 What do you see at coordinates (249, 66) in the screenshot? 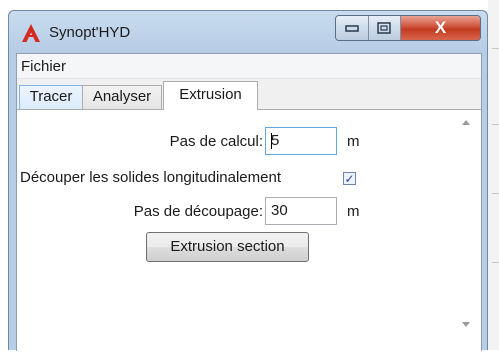
I see `menu-bar: Fichier` at bounding box center [249, 66].